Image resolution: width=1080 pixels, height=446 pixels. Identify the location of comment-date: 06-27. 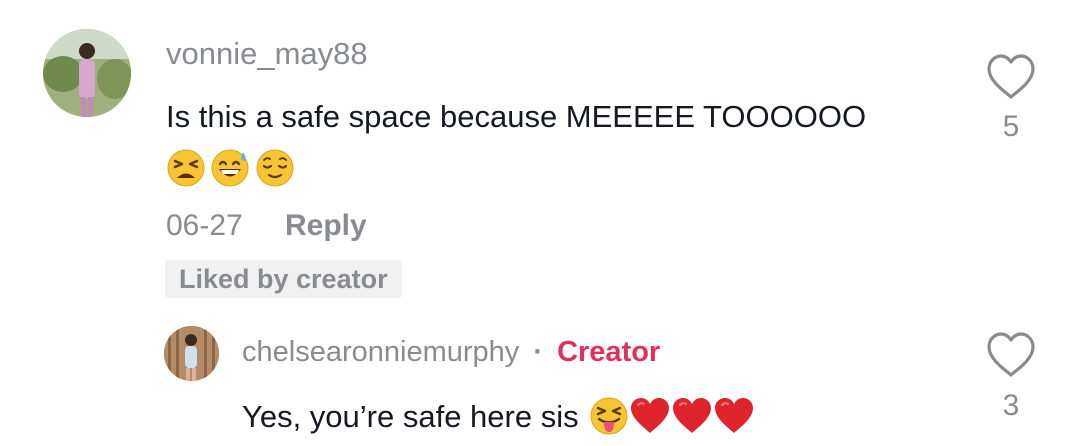
(204, 225).